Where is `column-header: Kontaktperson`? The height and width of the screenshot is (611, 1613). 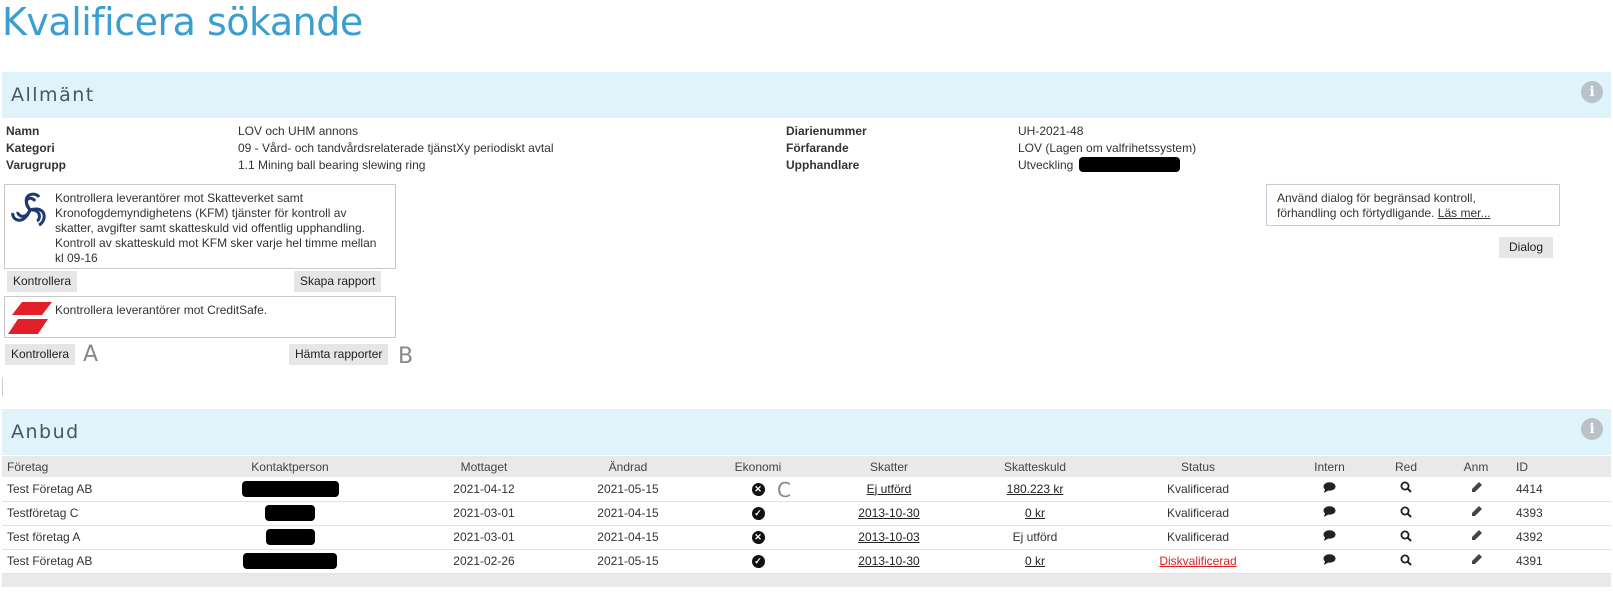
column-header: Kontaktperson is located at coordinates (290, 466).